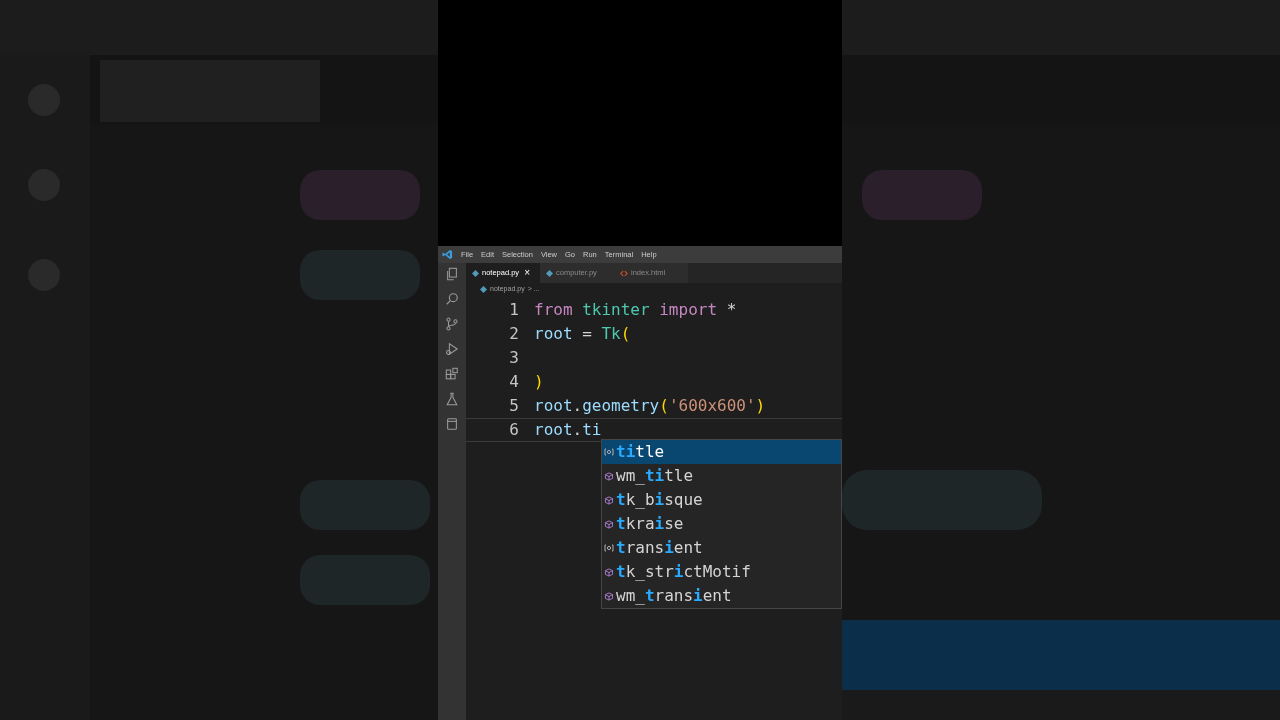 The width and height of the screenshot is (1280, 720). Describe the element at coordinates (513, 430) in the screenshot. I see `line-number: 6` at that location.